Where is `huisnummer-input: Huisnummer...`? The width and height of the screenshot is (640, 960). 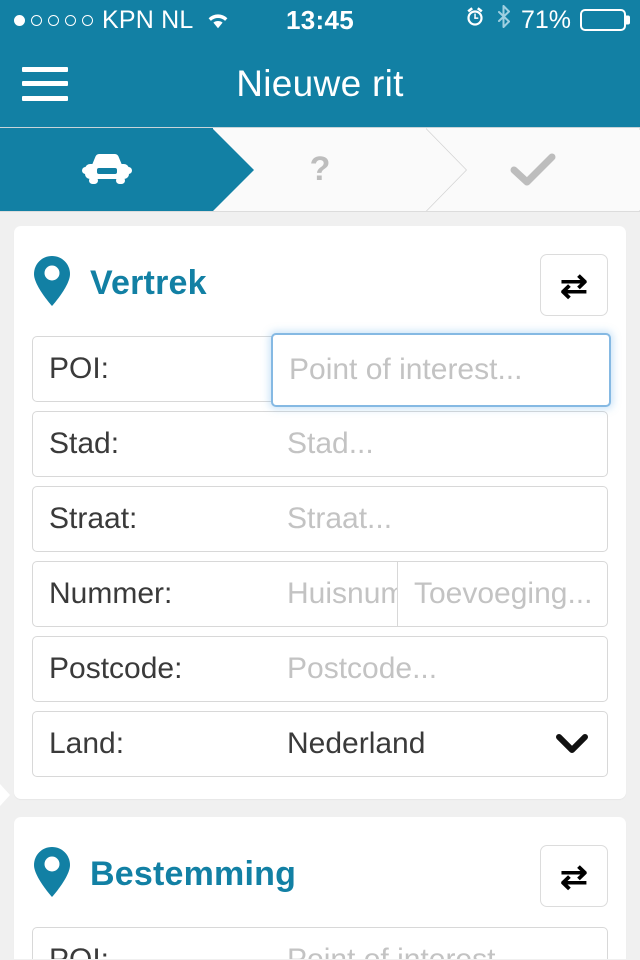 huisnummer-input: Huisnummer... is located at coordinates (334, 594).